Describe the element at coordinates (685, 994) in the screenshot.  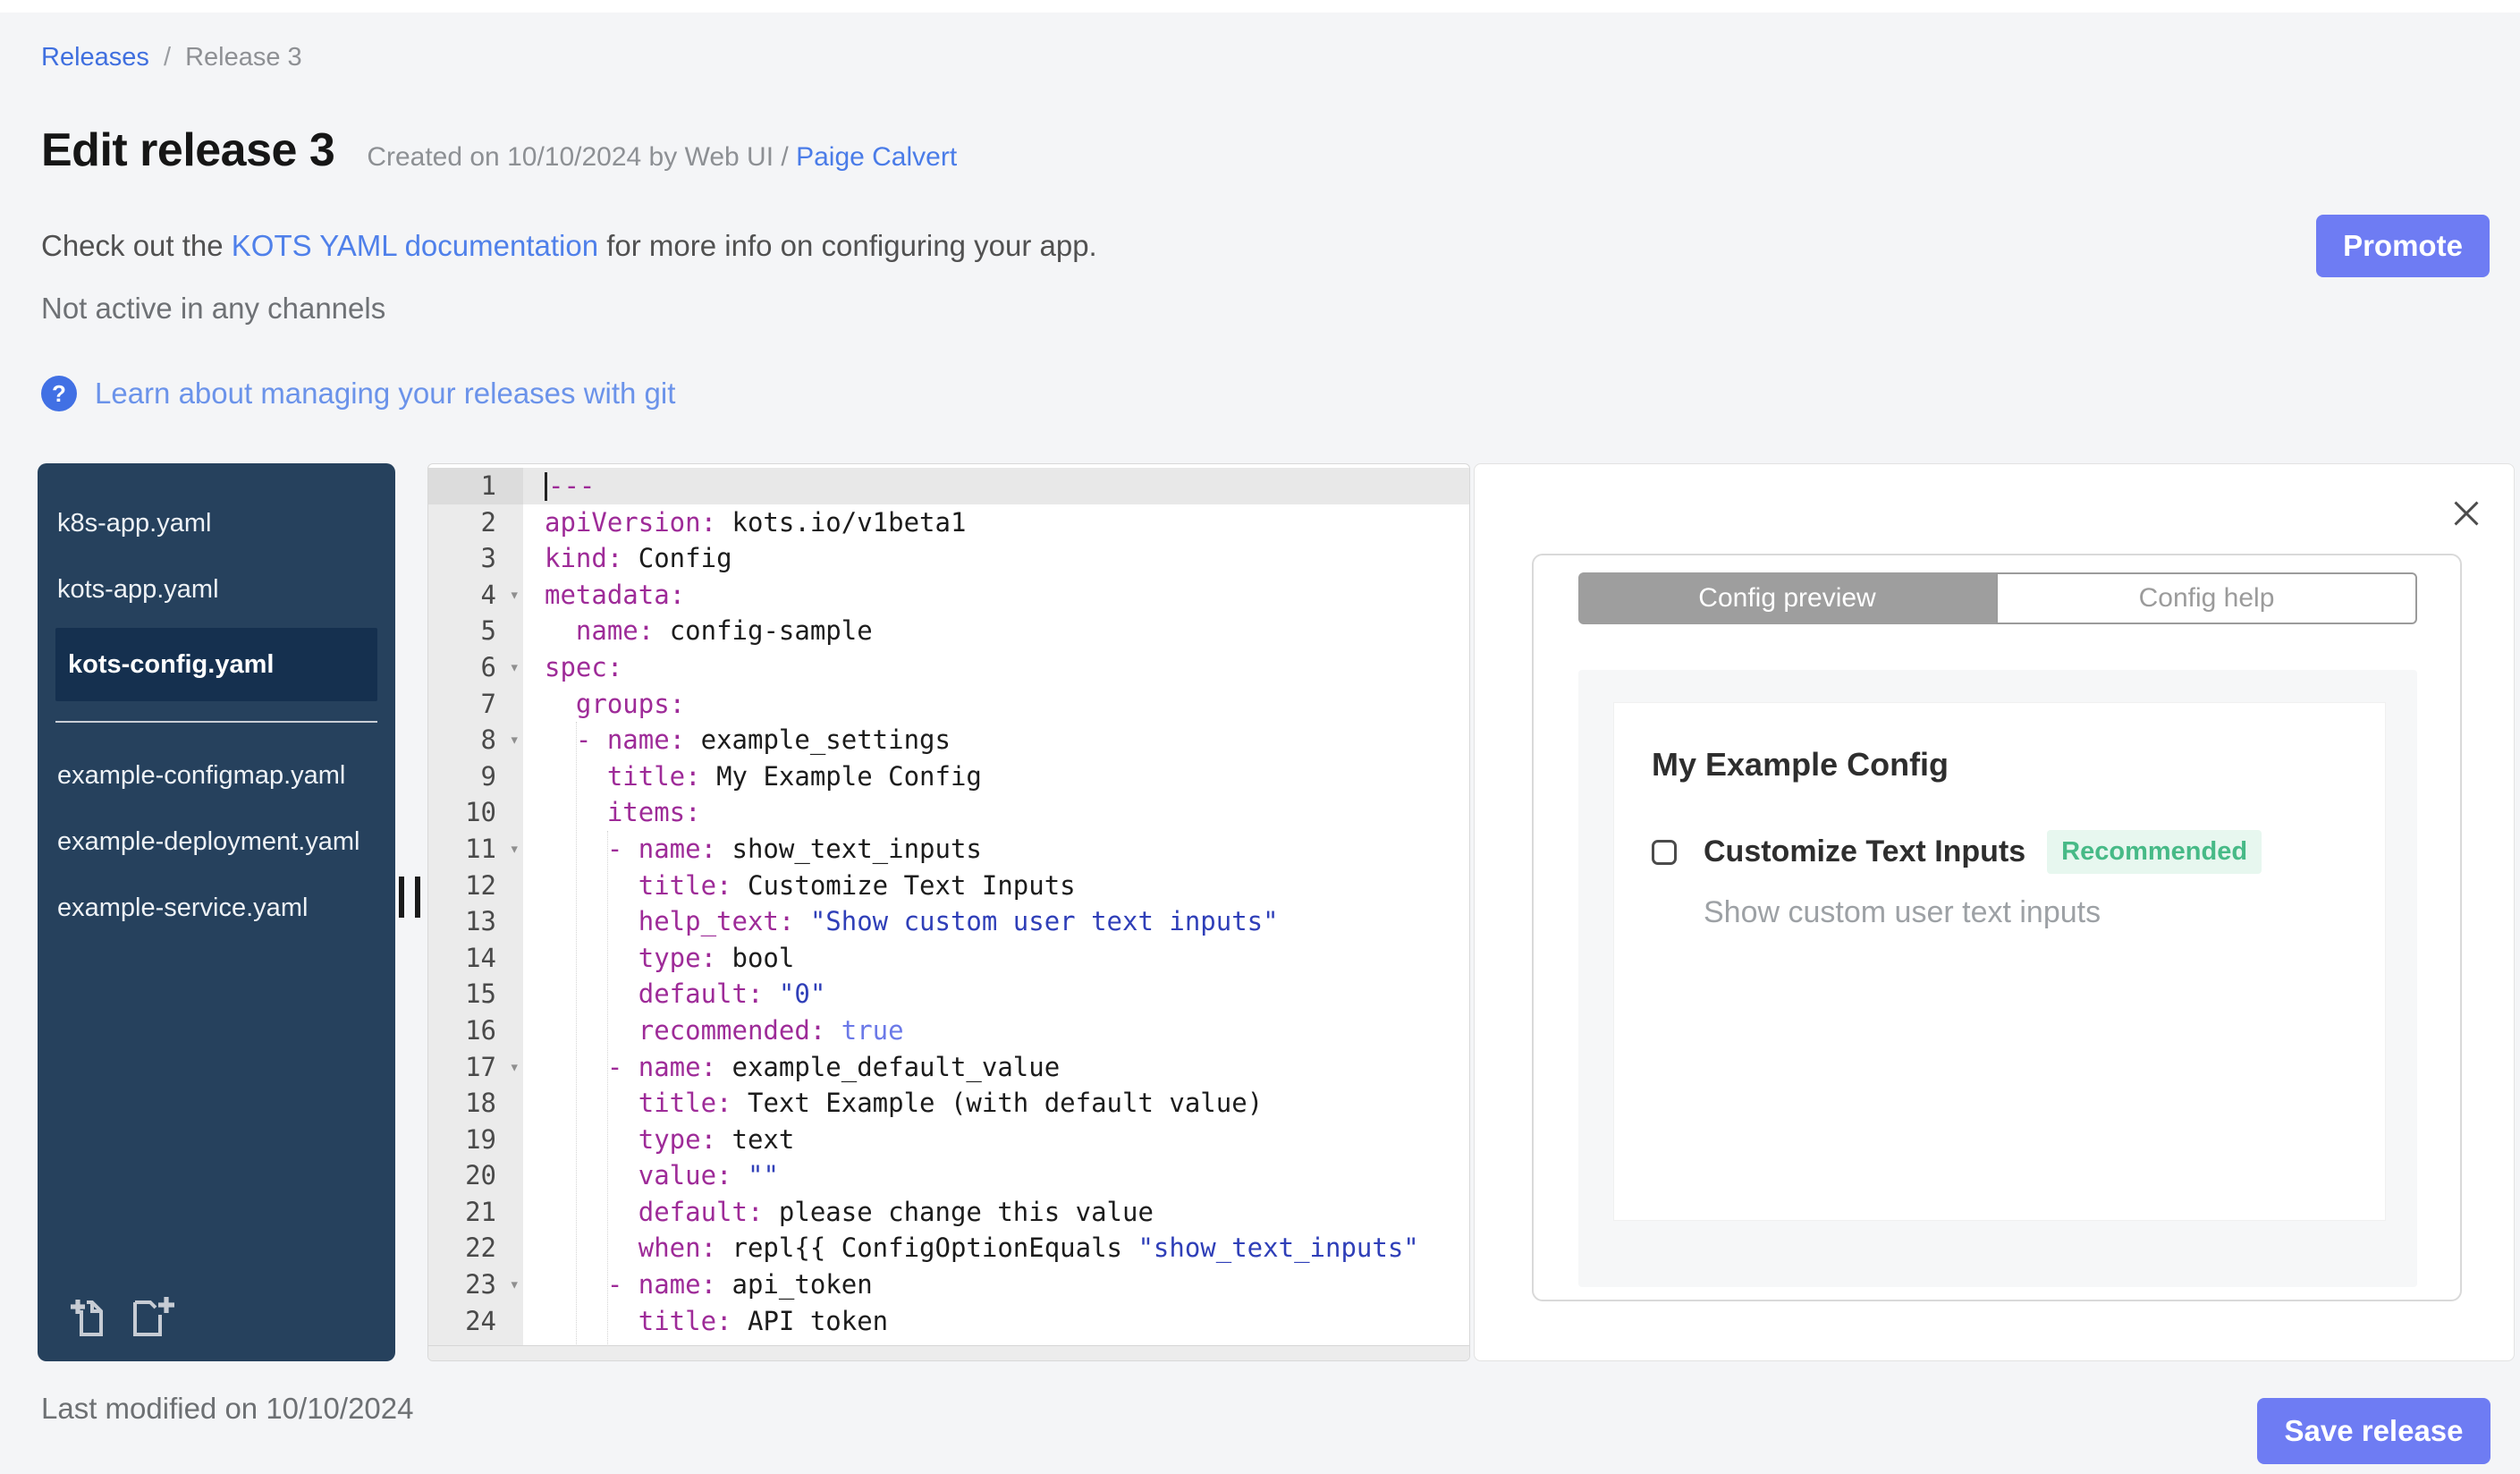
I see `code-text: default: "0"` at that location.